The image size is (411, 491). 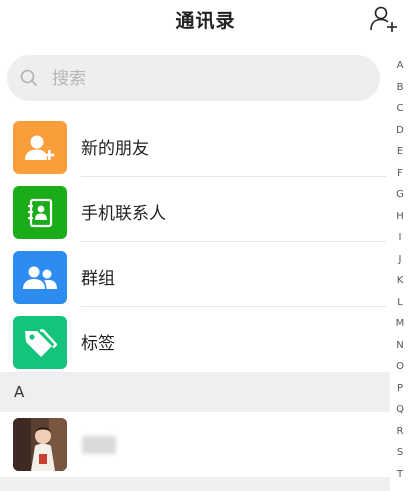 I want to click on search-icon, so click(x=29, y=78).